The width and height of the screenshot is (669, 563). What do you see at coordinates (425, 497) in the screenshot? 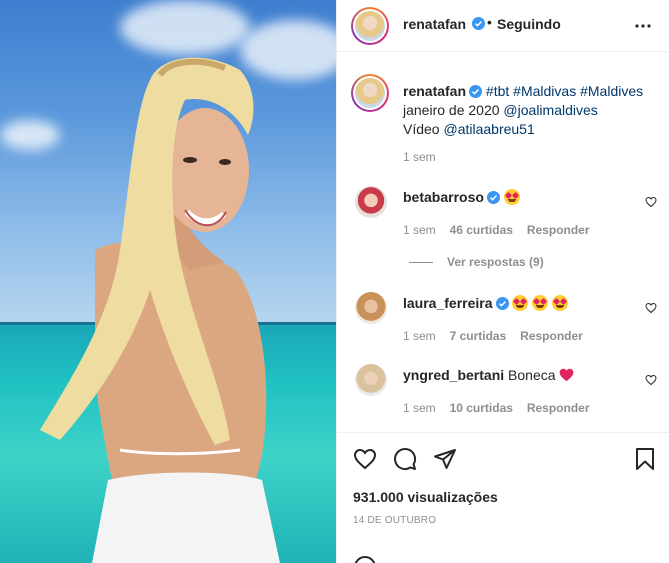
I see `view-count: 931.000 visualizações` at bounding box center [425, 497].